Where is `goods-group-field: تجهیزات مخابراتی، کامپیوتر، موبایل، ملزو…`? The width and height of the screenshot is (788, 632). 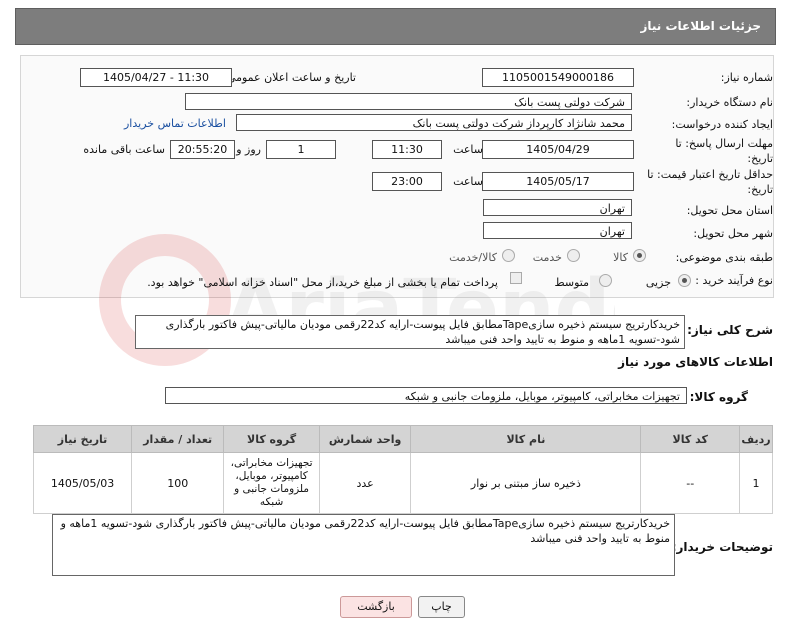 goods-group-field: تجهیزات مخابراتی، کامپیوتر، موبایل، ملزو… is located at coordinates (426, 395).